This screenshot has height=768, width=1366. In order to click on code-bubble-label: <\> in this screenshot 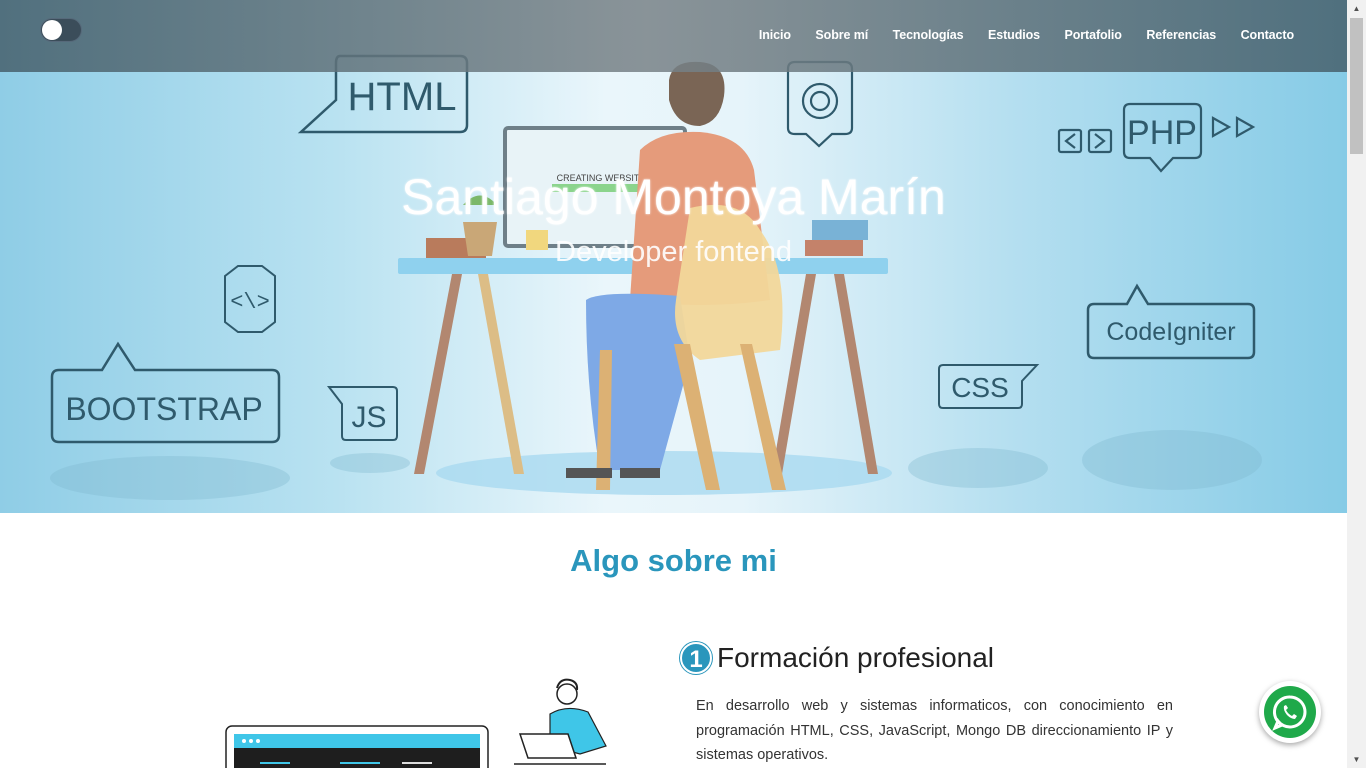, I will do `click(250, 302)`.